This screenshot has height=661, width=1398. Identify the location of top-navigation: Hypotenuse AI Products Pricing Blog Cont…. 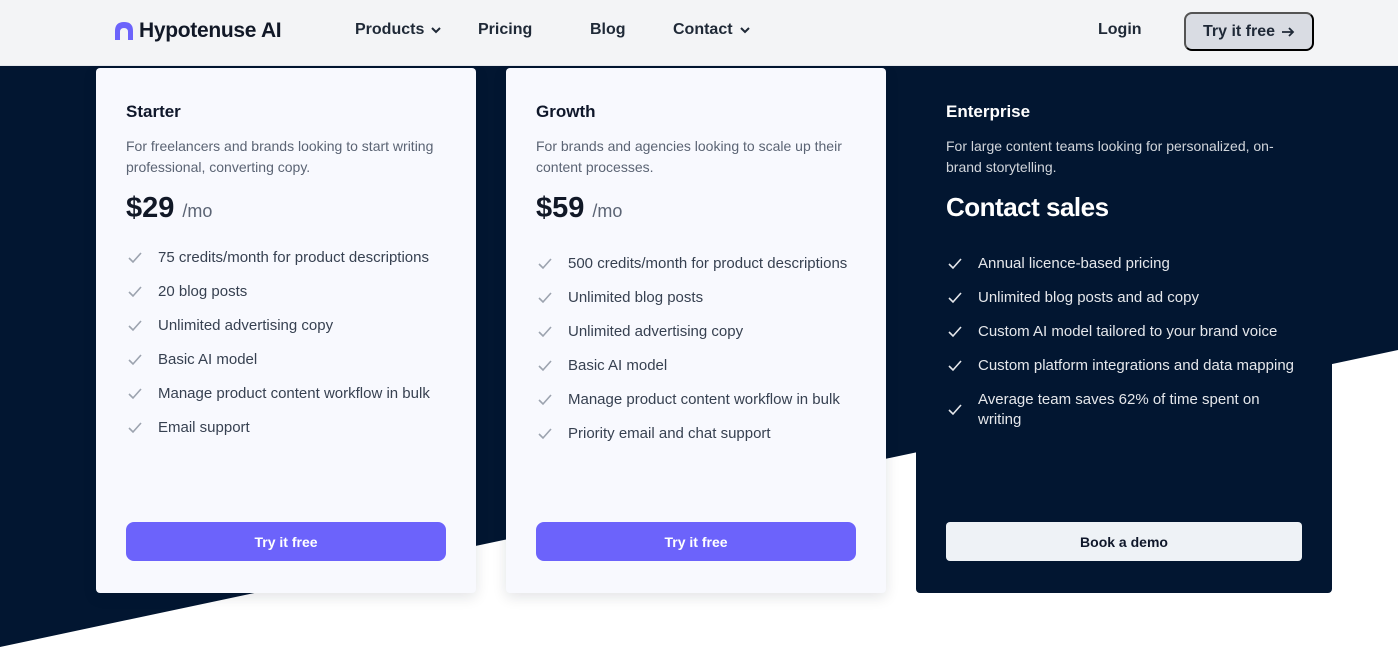
(699, 33).